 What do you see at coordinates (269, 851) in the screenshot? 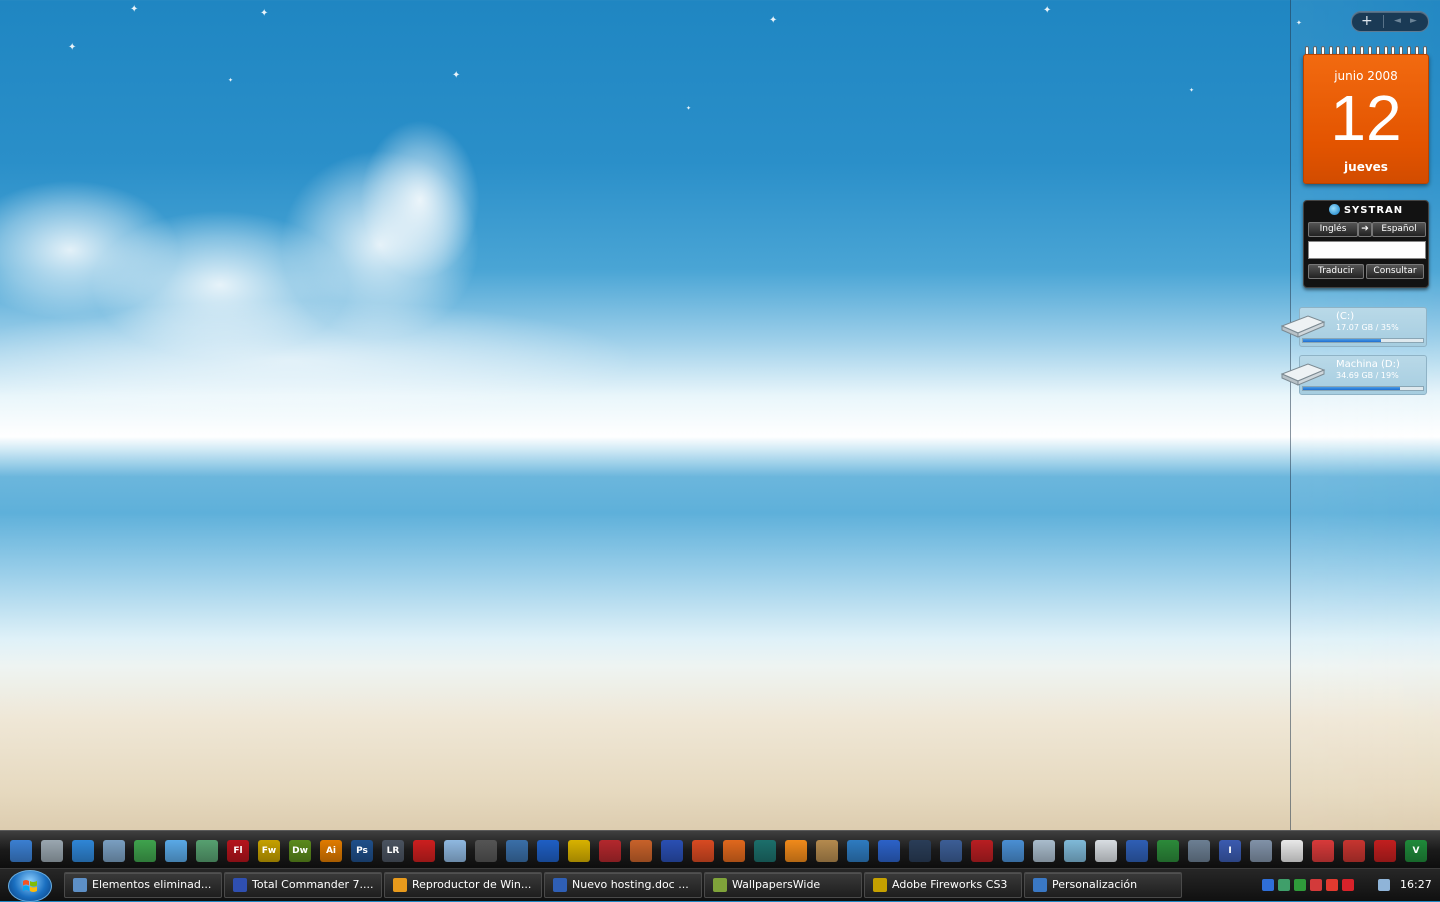
I see `fireworks-icon: Fw` at bounding box center [269, 851].